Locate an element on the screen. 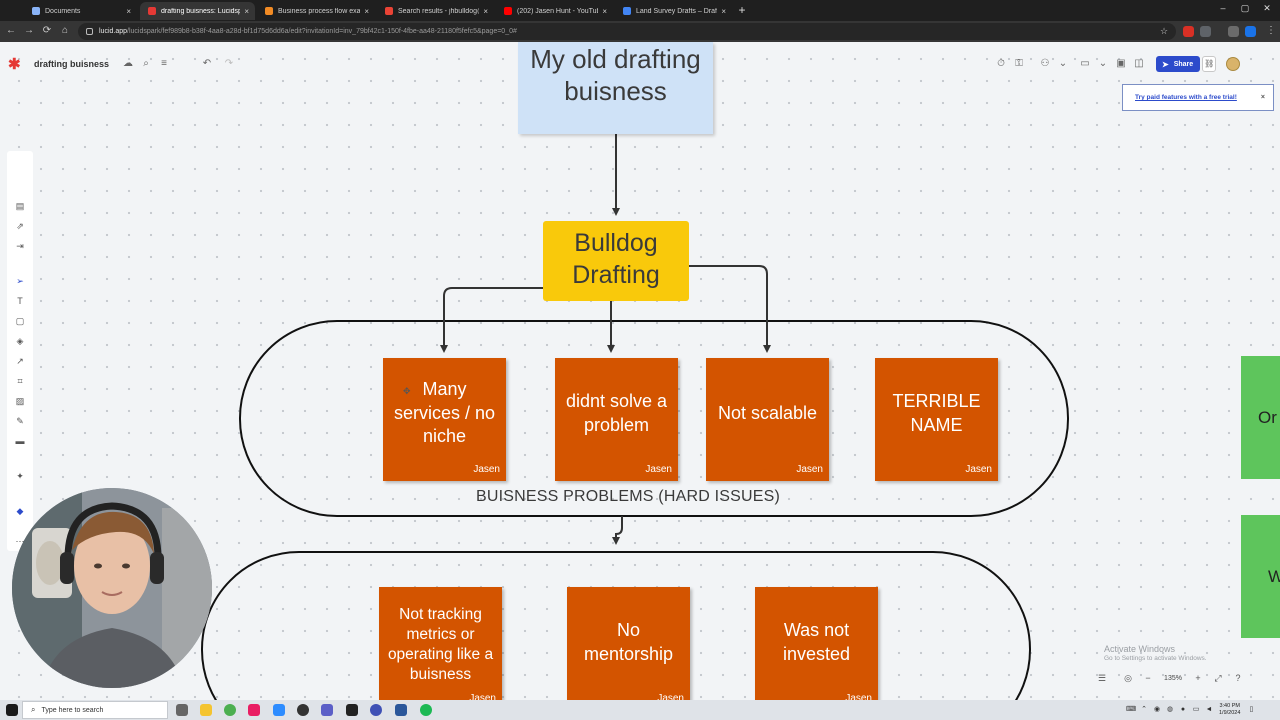 The image size is (1280, 720). microphone-icon: ● is located at coordinates (1183, 710).